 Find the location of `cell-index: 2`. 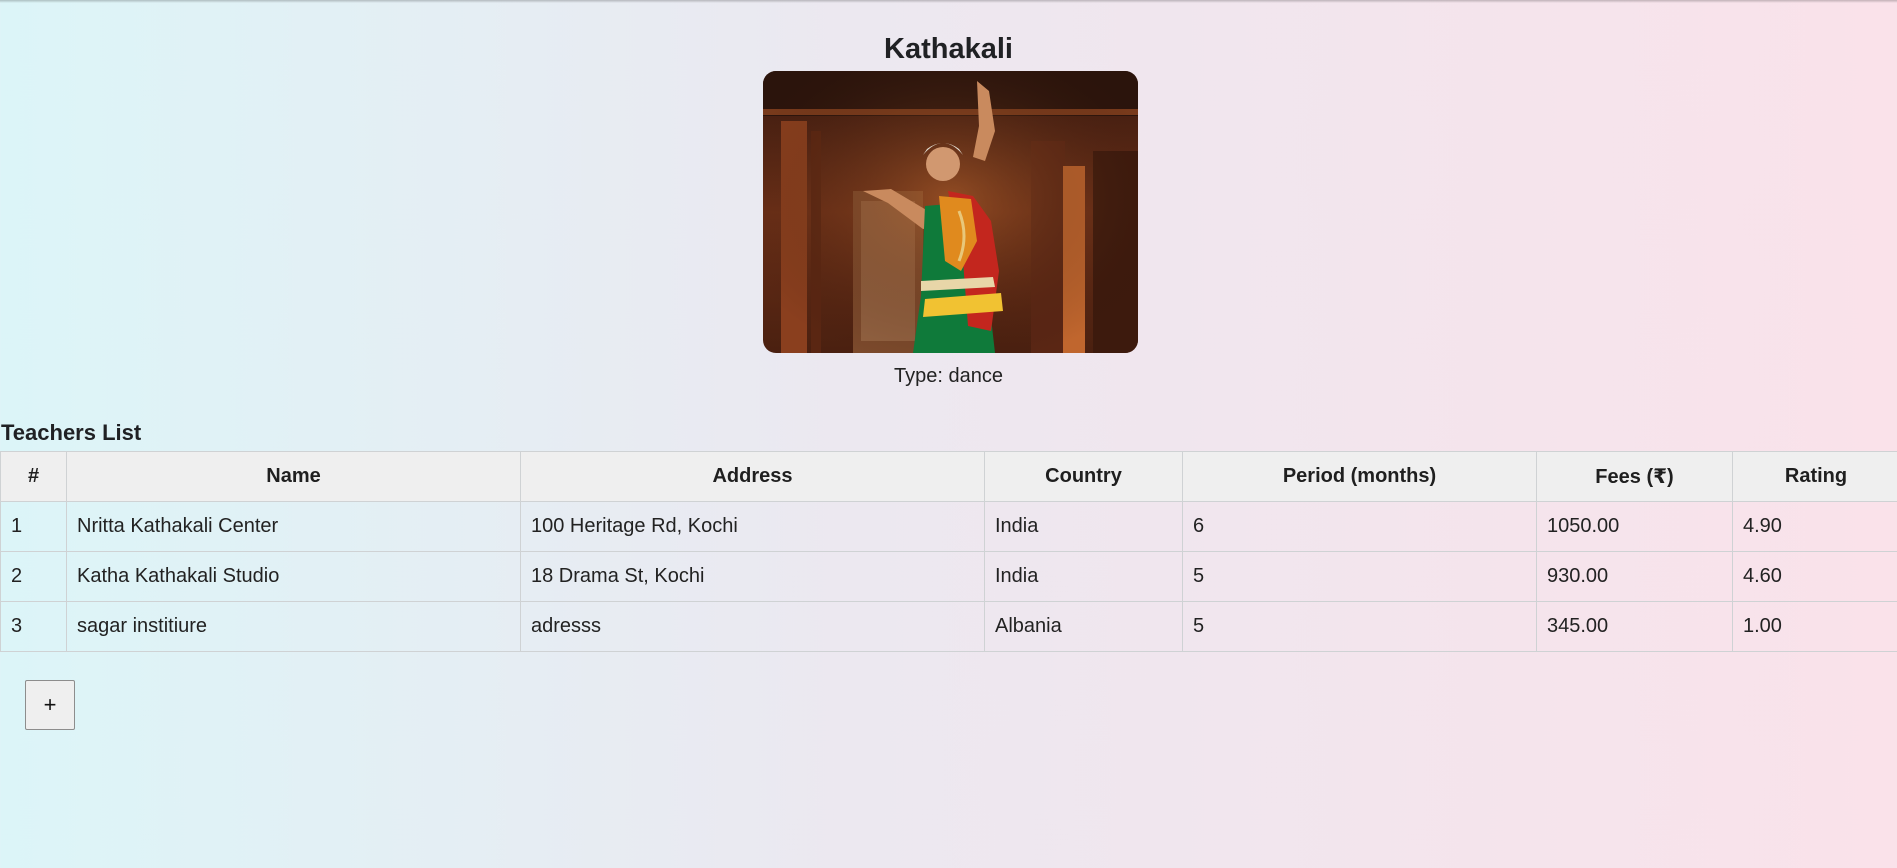

cell-index: 2 is located at coordinates (33, 576).